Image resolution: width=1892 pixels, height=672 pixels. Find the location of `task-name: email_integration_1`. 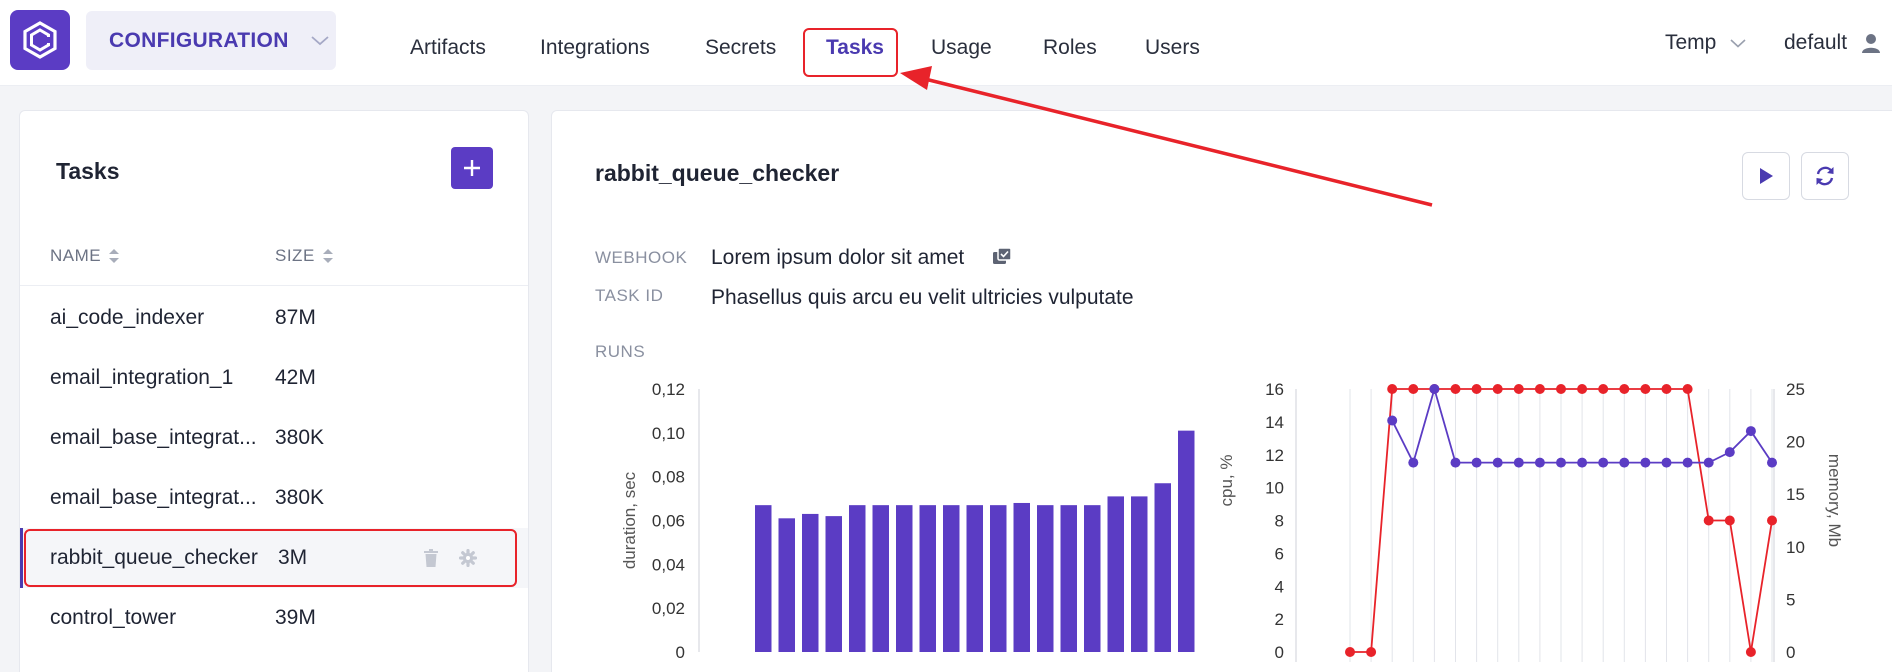

task-name: email_integration_1 is located at coordinates (142, 377).